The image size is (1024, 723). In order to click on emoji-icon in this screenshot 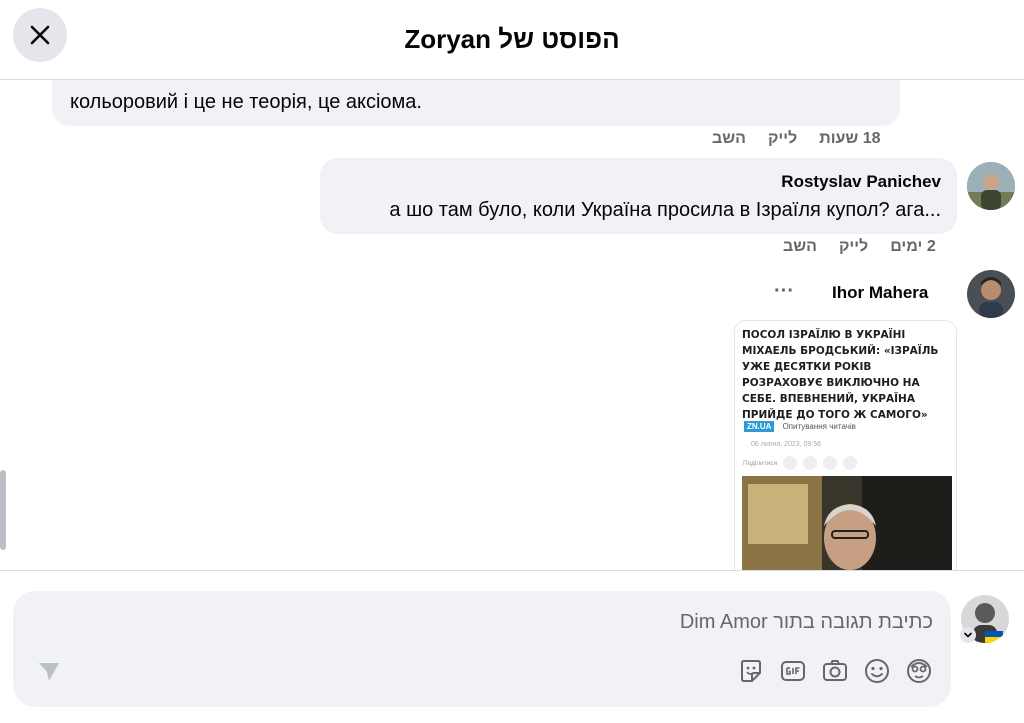, I will do `click(877, 671)`.